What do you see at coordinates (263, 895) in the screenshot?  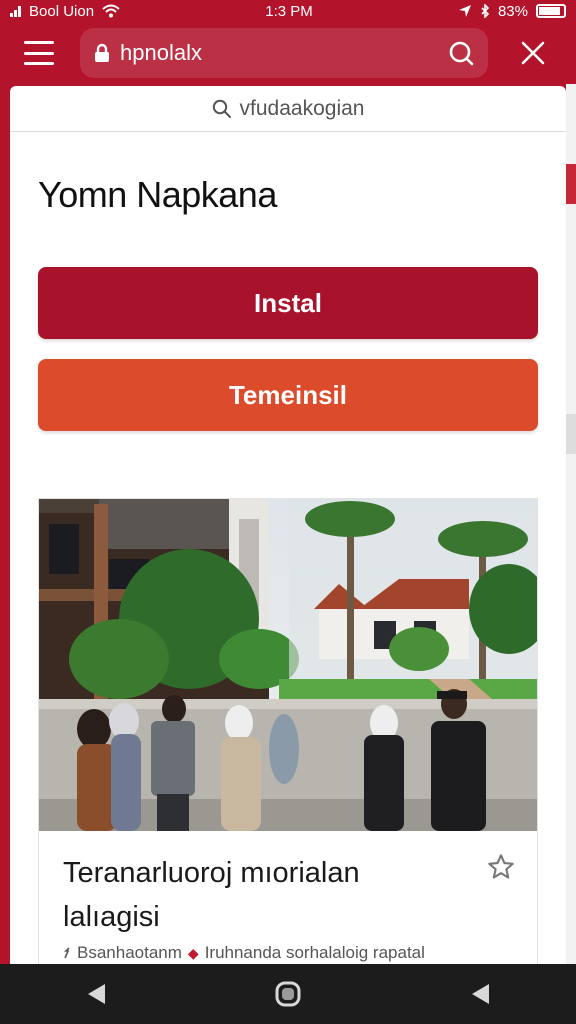 I see `article-title: Teranarluoroj mıorialan lalıagisi` at bounding box center [263, 895].